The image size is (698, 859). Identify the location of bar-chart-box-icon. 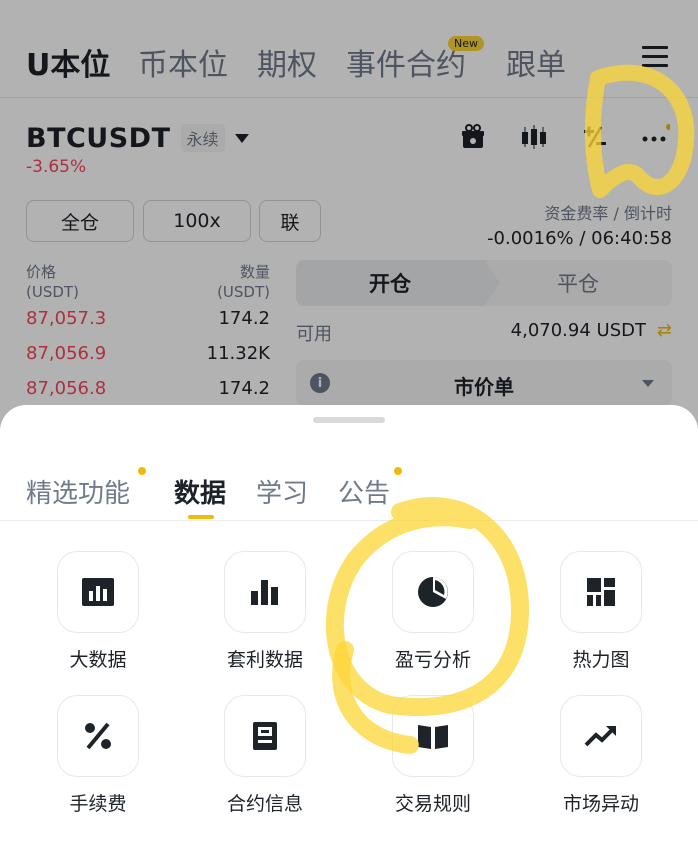
(98, 592).